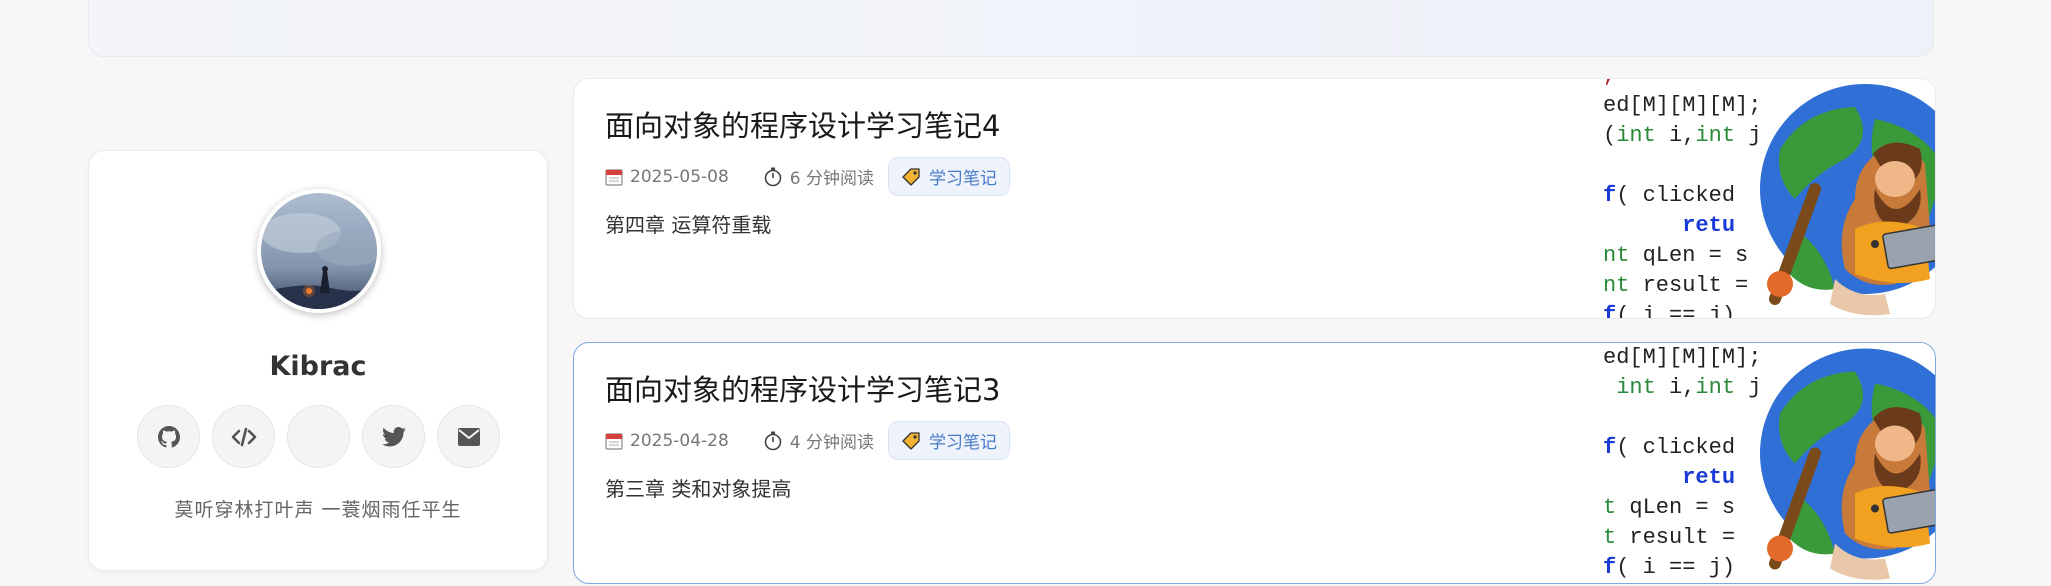 This screenshot has width=2051, height=586. I want to click on mail-button, so click(468, 436).